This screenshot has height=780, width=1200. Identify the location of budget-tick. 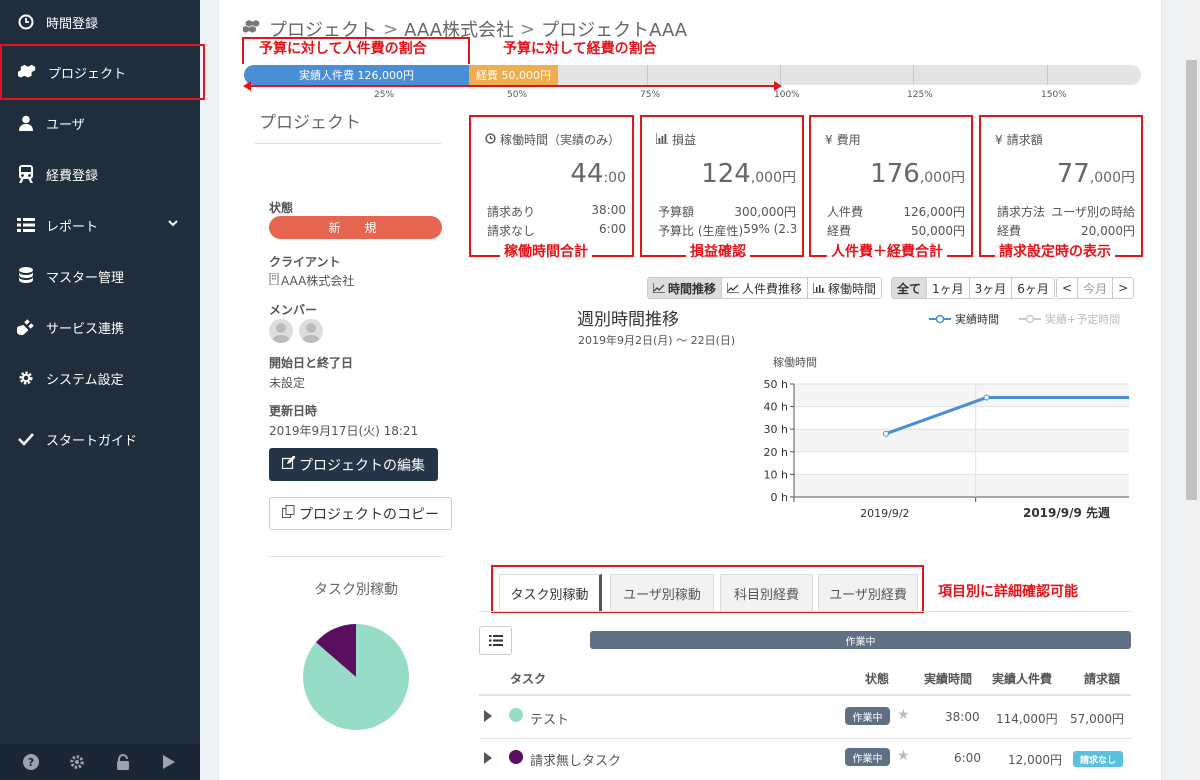
(913, 75).